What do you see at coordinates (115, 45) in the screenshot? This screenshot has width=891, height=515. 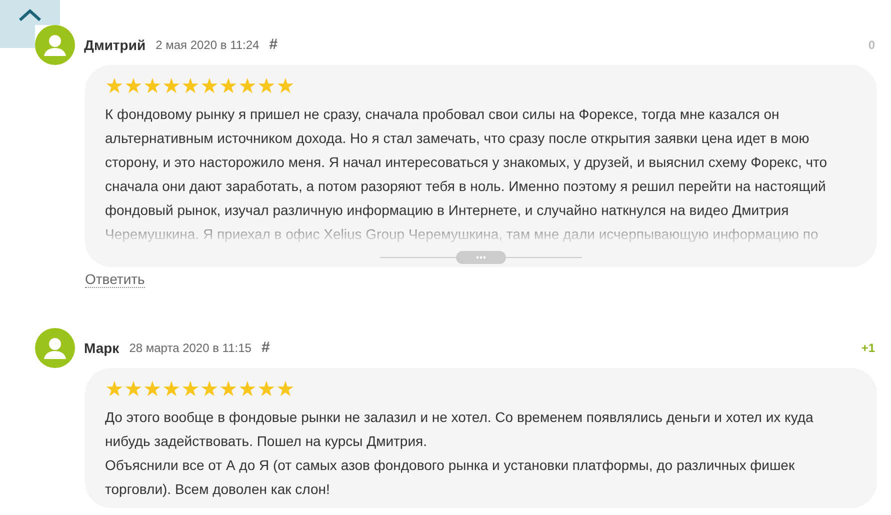 I see `author-name: Дмитрий` at bounding box center [115, 45].